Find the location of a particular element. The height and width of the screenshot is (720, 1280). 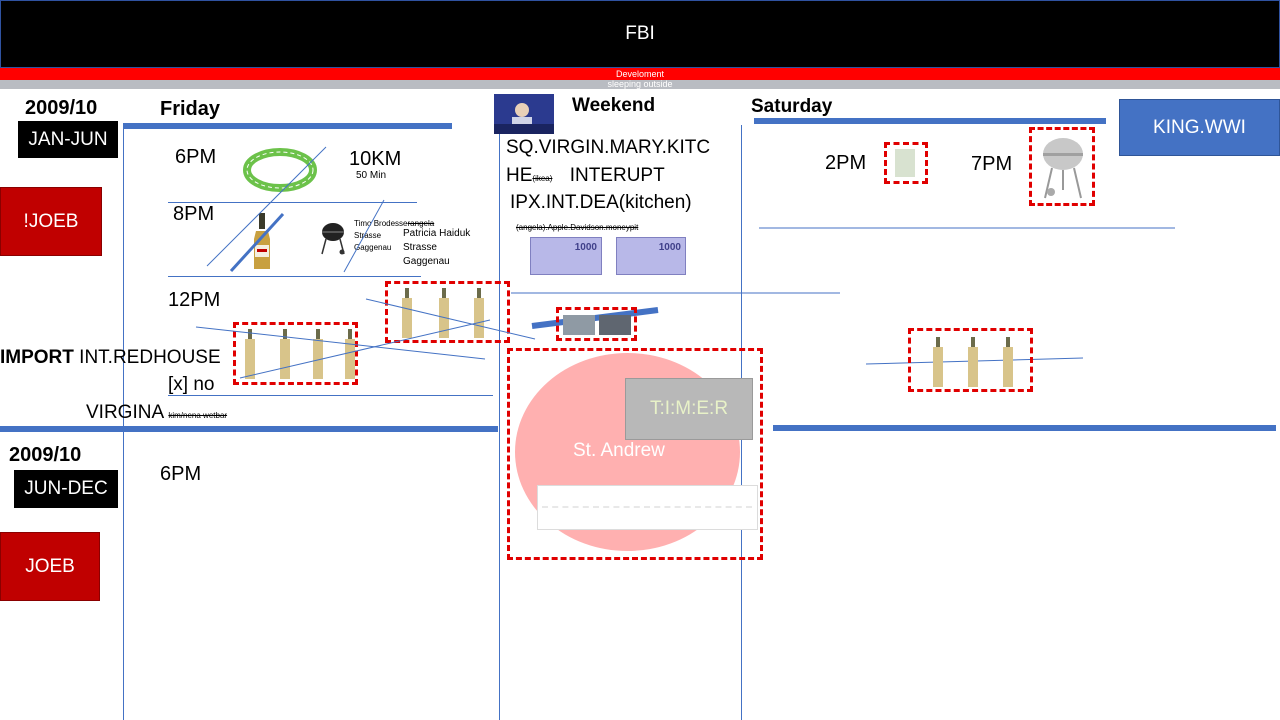

banknote-value-2: 1000 is located at coordinates (669, 247).